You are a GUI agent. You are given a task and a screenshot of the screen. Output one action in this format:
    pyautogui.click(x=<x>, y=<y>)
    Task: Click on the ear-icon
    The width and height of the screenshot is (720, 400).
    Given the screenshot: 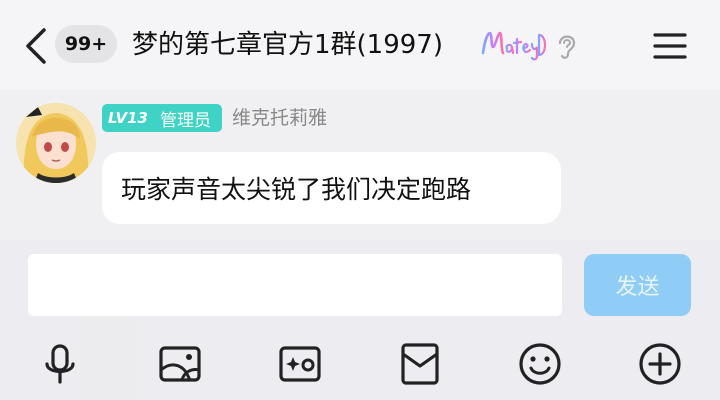 What is the action you would take?
    pyautogui.click(x=567, y=46)
    